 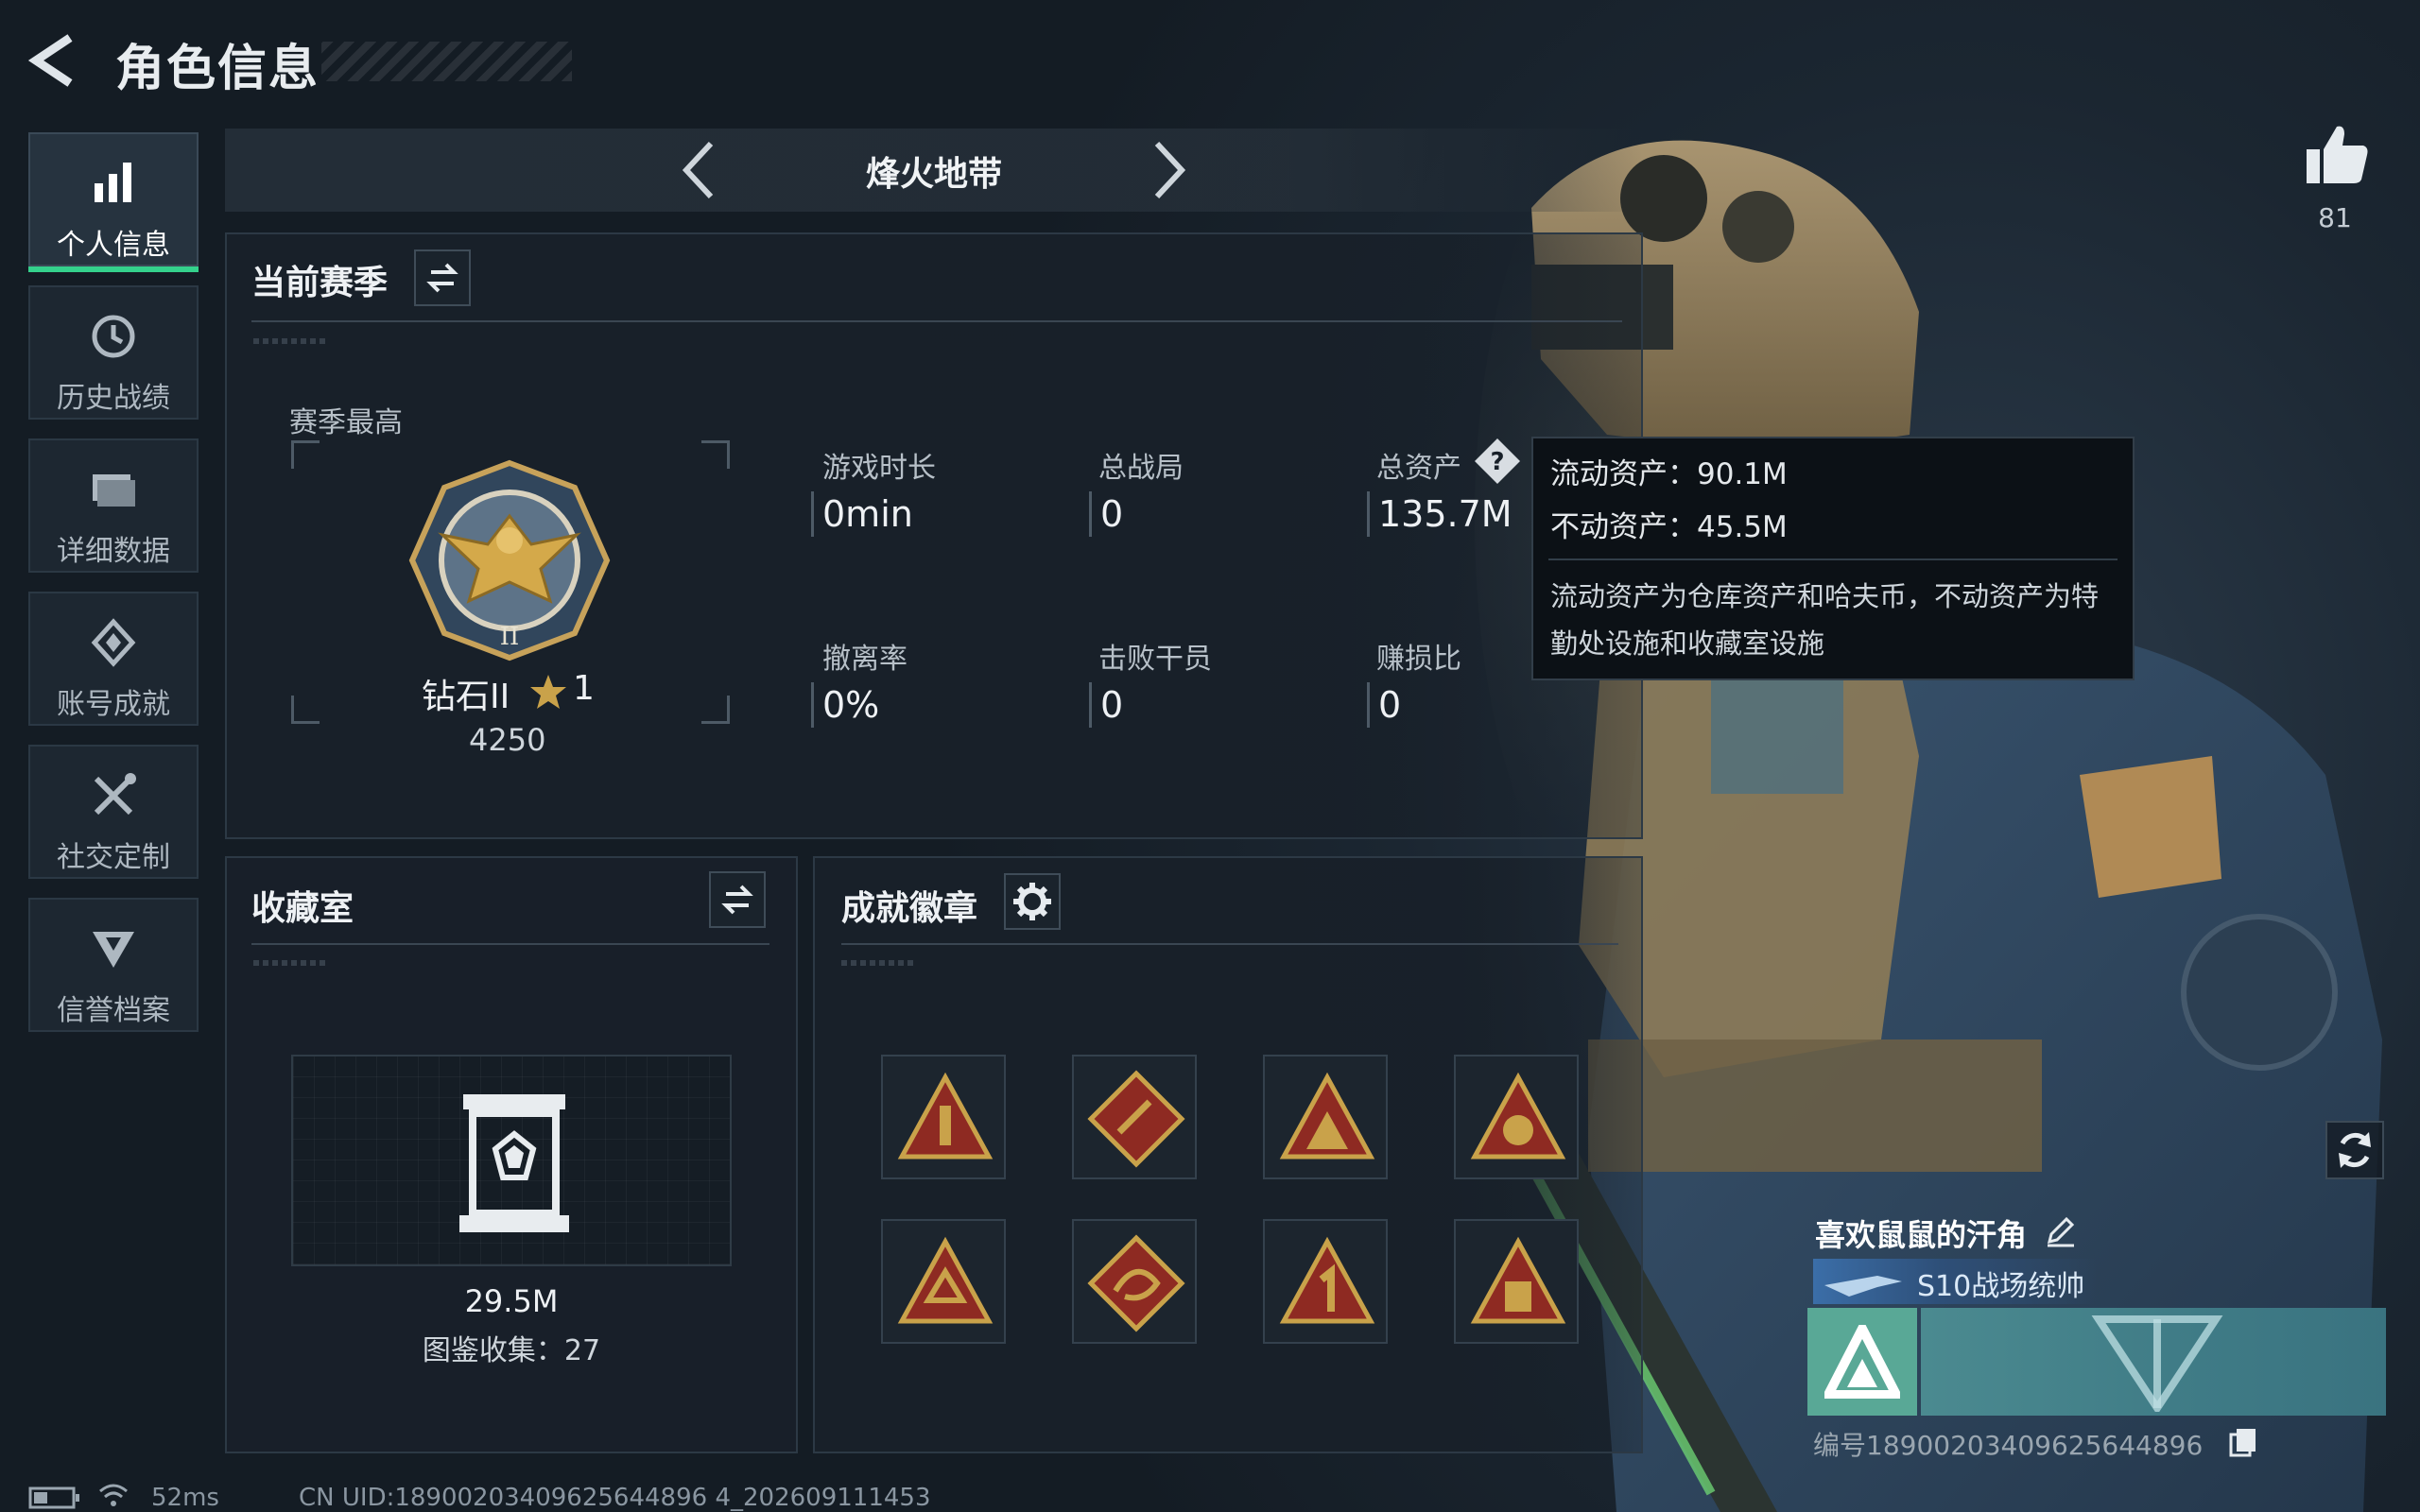 What do you see at coordinates (113, 950) in the screenshot?
I see `credibility-icon` at bounding box center [113, 950].